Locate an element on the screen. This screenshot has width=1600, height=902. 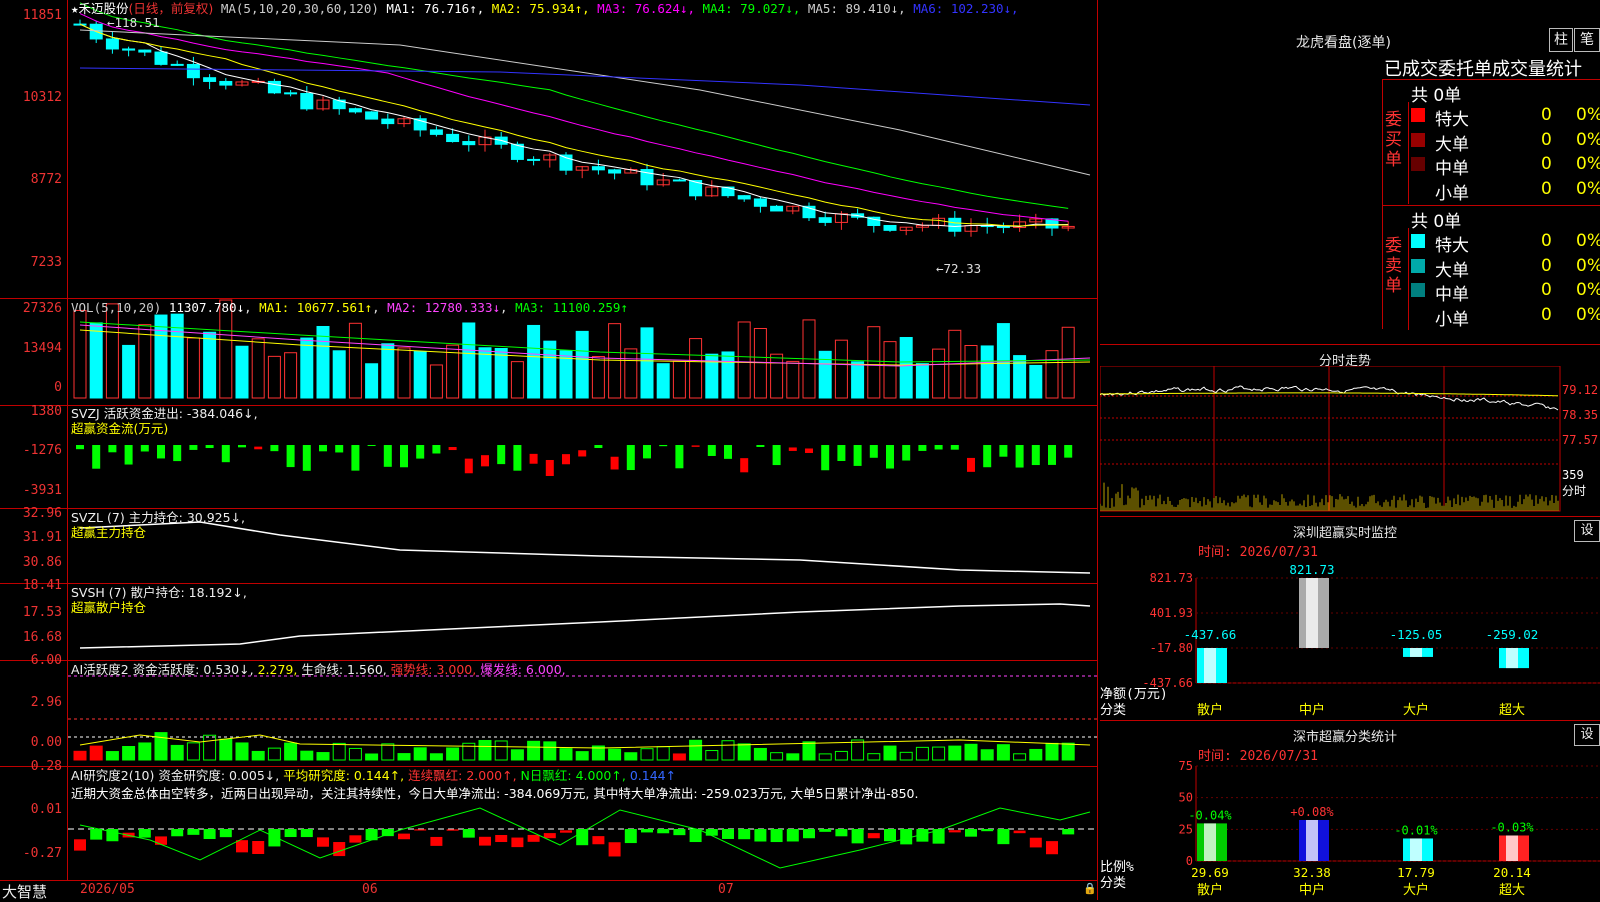
bar-value-label: -125.05 is located at coordinates (1416, 634).